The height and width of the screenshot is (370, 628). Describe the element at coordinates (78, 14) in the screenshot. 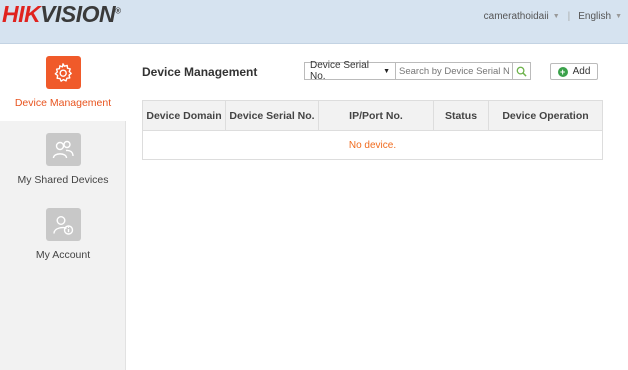

I see `logo-vision: VISION` at that location.